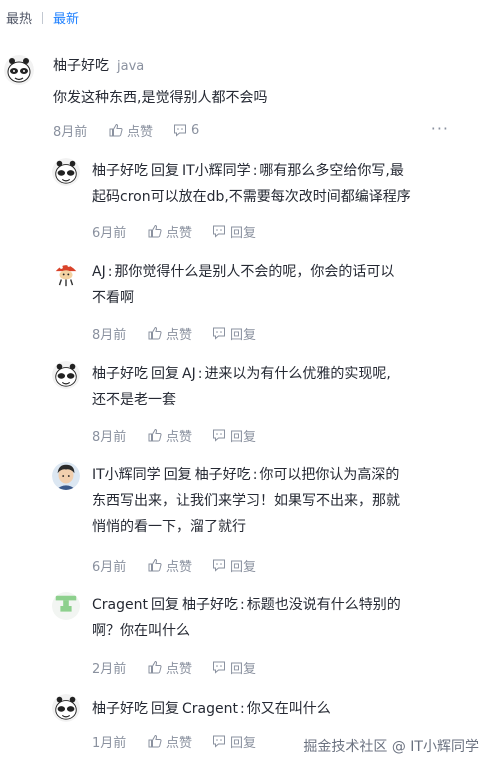 The height and width of the screenshot is (770, 489). Describe the element at coordinates (391, 746) in the screenshot. I see `watermark: 掘金技术社区 @ IT小辉同学` at that location.